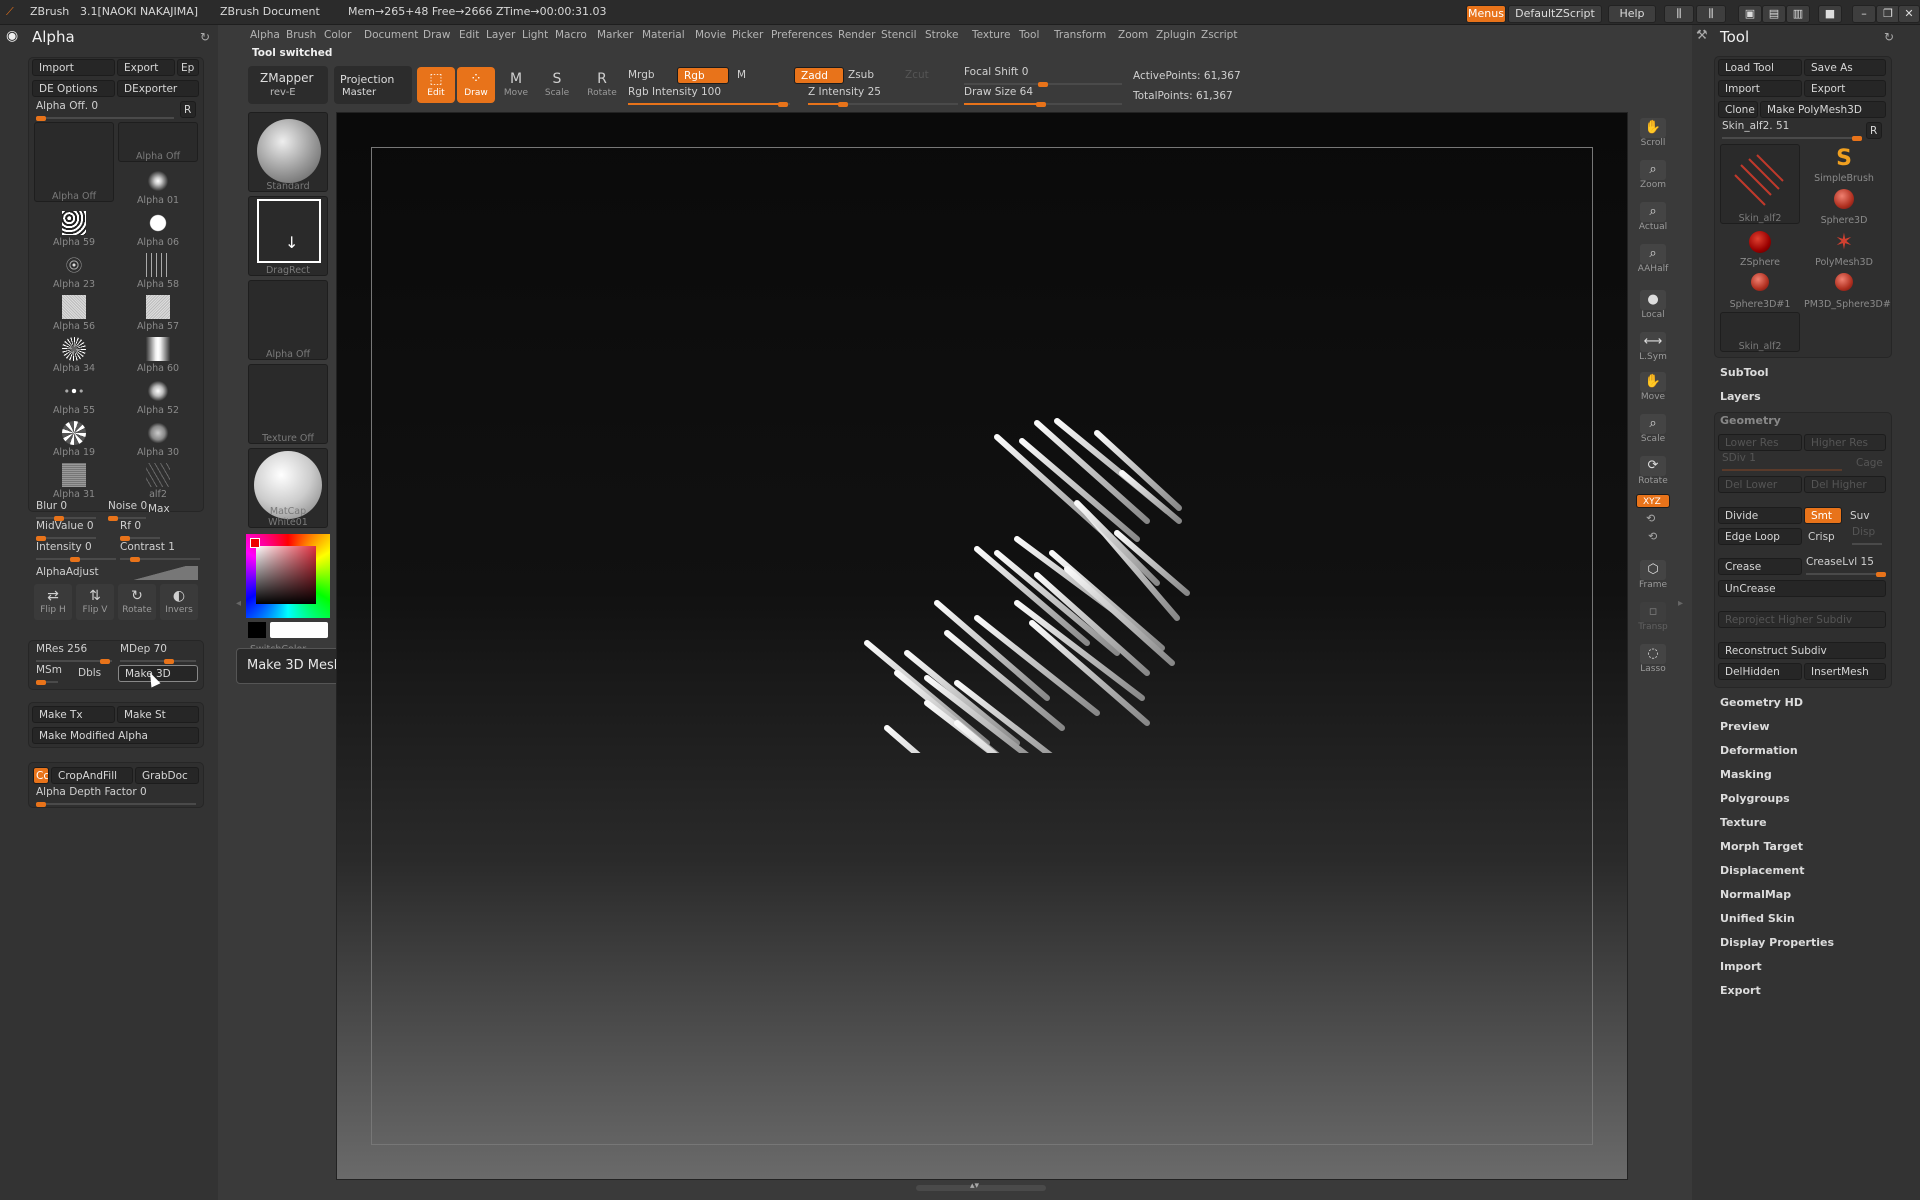  Describe the element at coordinates (856, 35) in the screenshot. I see `menu-item: Render` at that location.